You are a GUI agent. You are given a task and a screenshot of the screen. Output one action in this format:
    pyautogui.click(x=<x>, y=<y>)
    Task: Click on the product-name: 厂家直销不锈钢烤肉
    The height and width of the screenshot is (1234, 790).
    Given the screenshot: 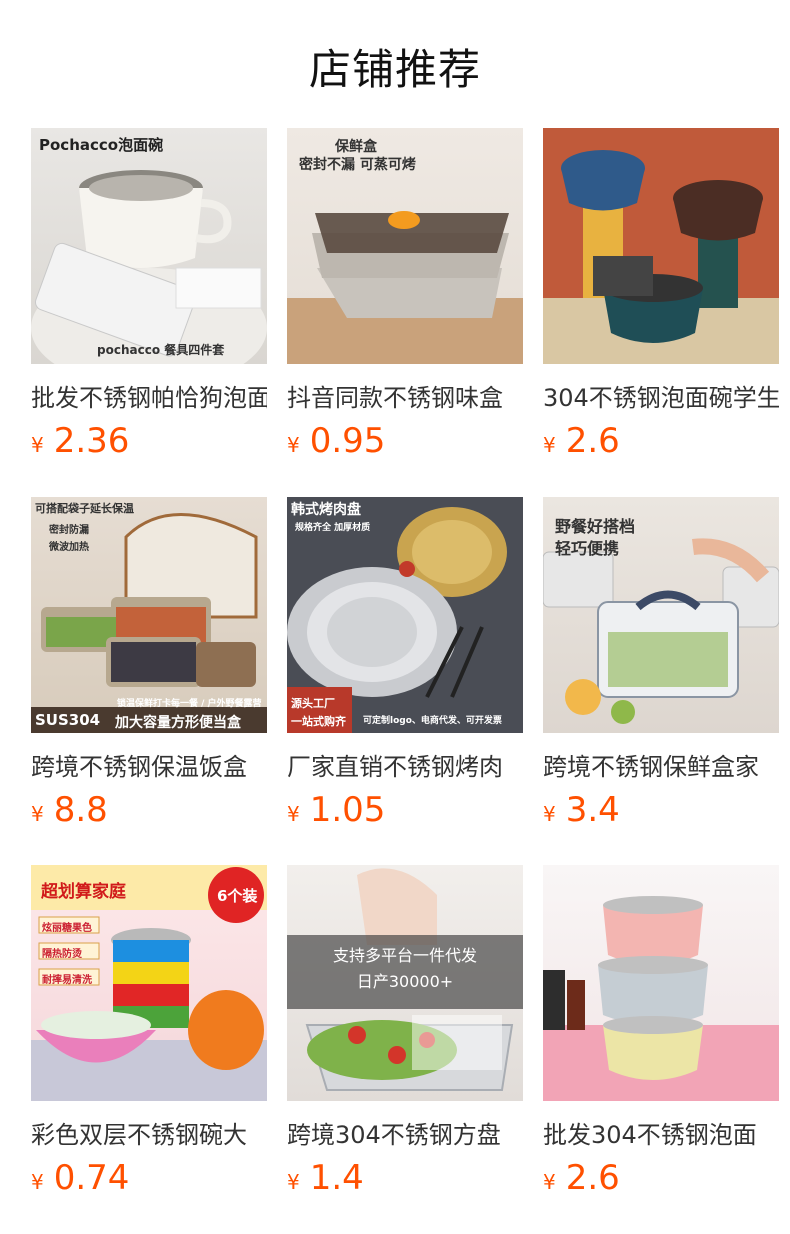 What is the action you would take?
    pyautogui.click(x=405, y=764)
    